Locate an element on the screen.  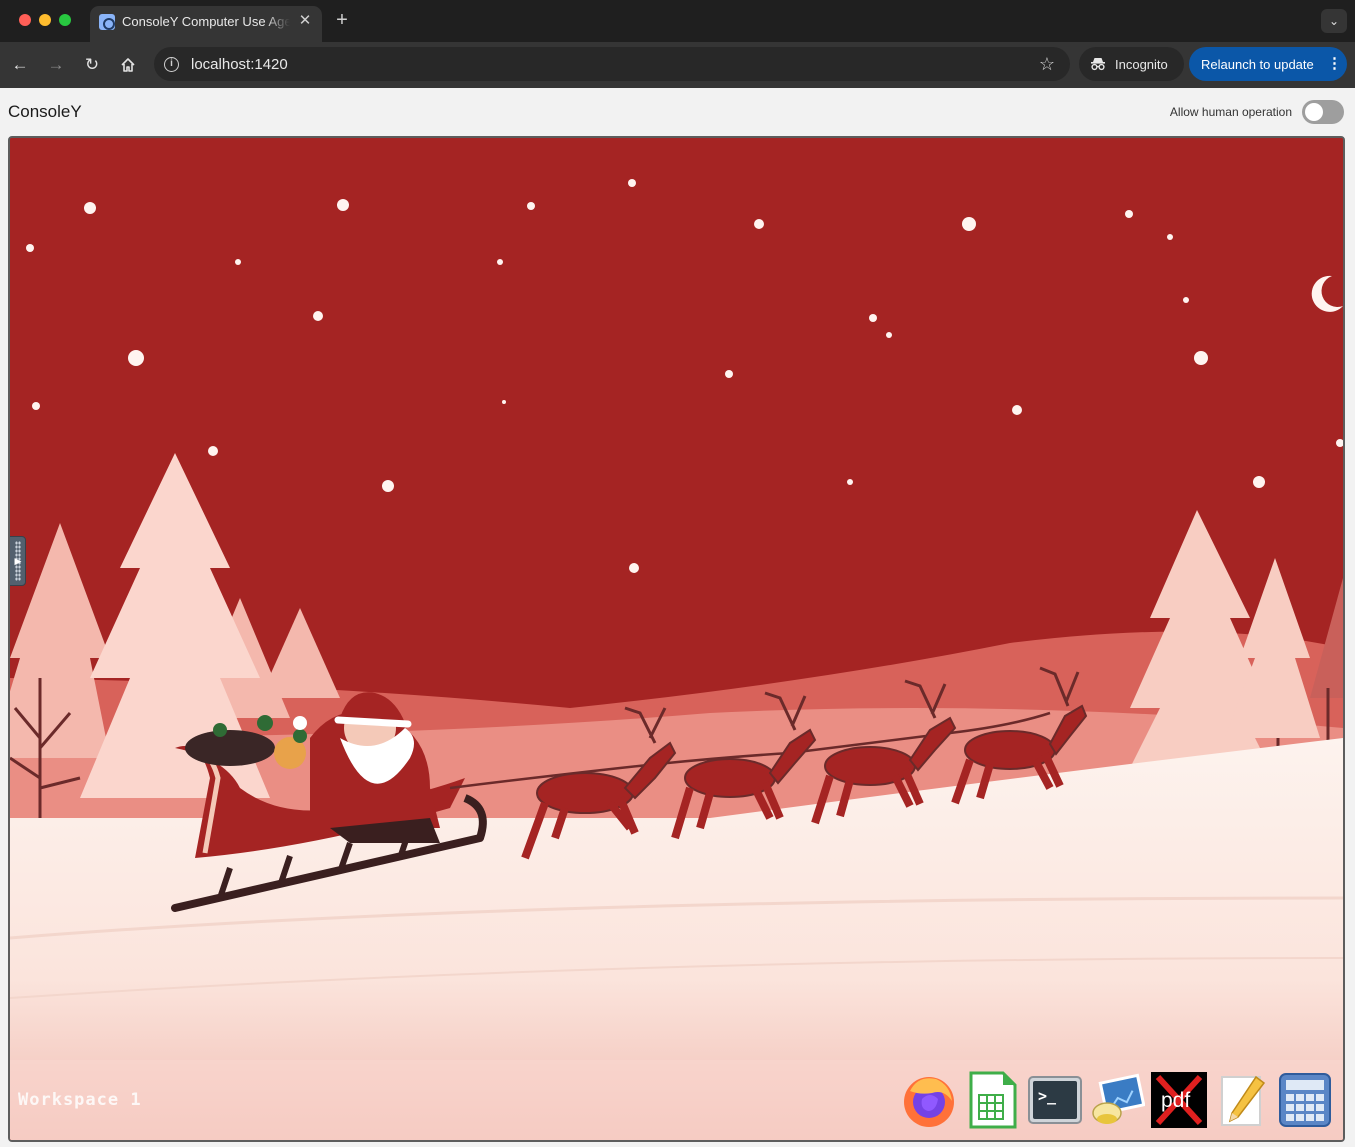
human-operation-toggle is located at coordinates (1323, 112).